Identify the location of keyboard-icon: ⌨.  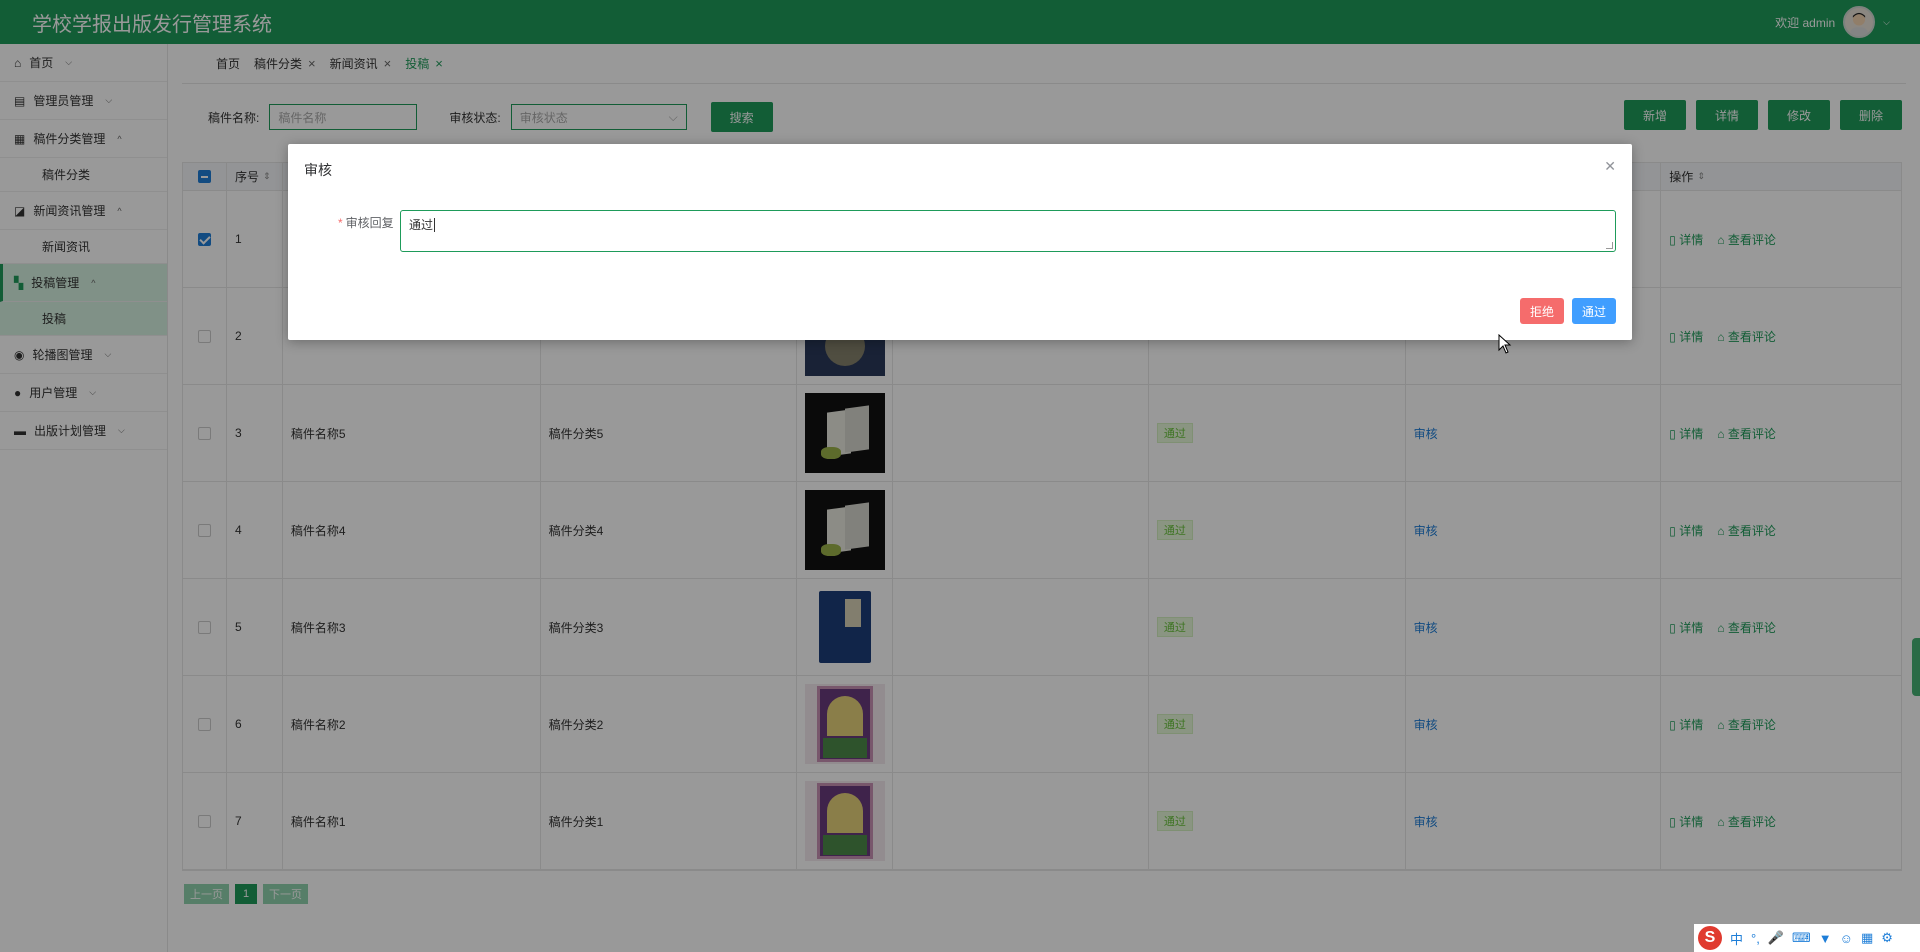
(1801, 938).